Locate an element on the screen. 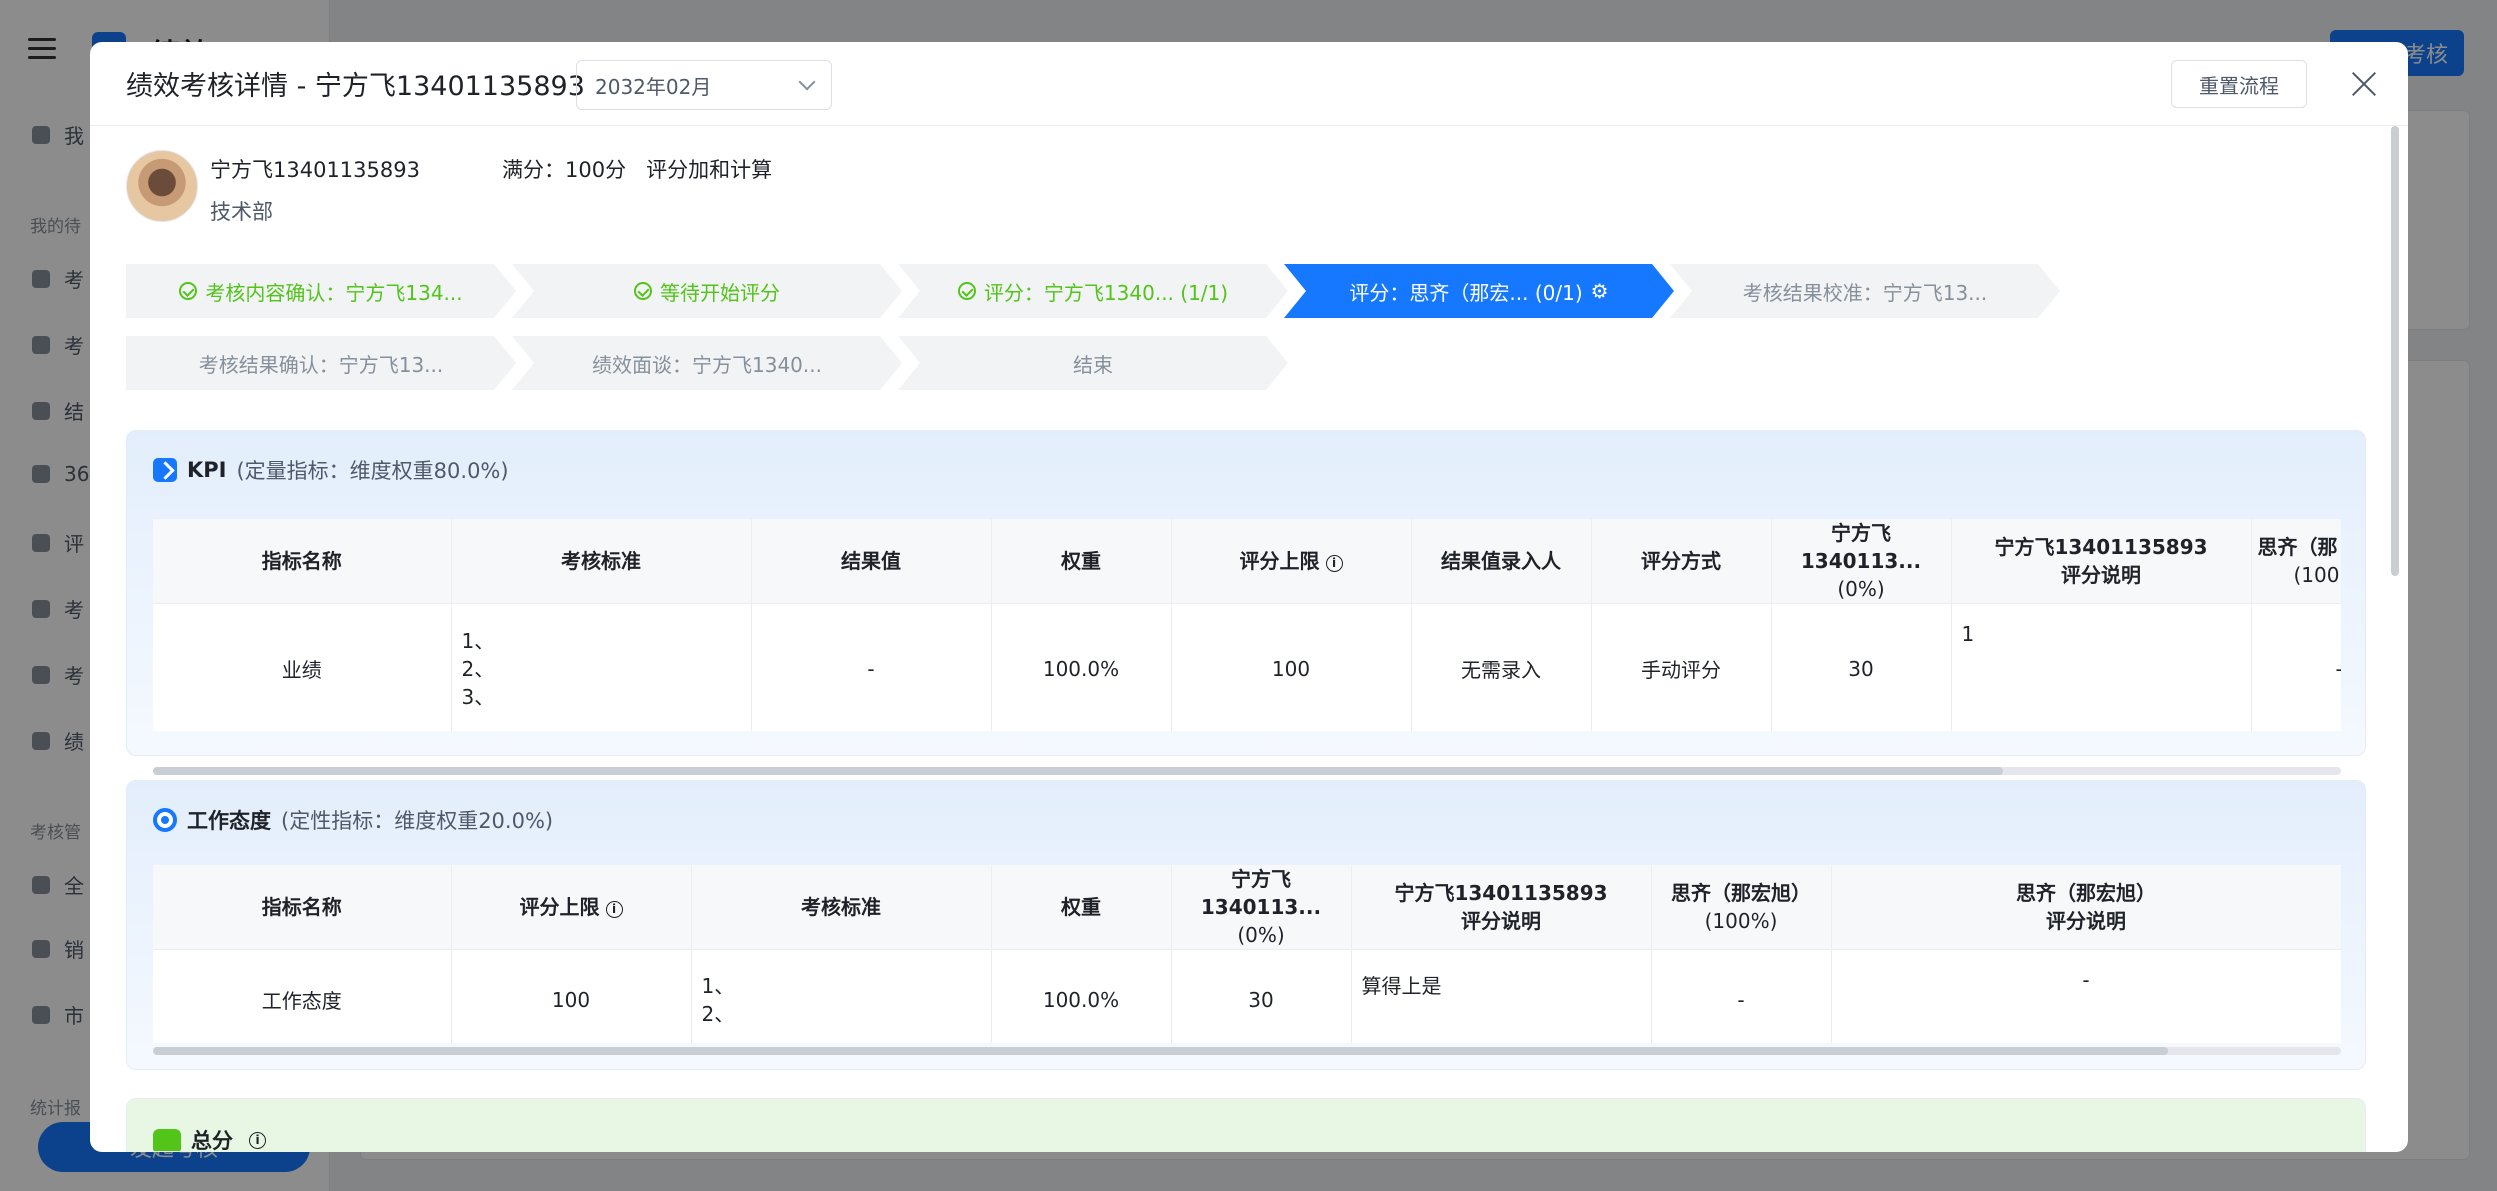 This screenshot has width=2497, height=1191. month-value: 2032年02月 is located at coordinates (653, 86).